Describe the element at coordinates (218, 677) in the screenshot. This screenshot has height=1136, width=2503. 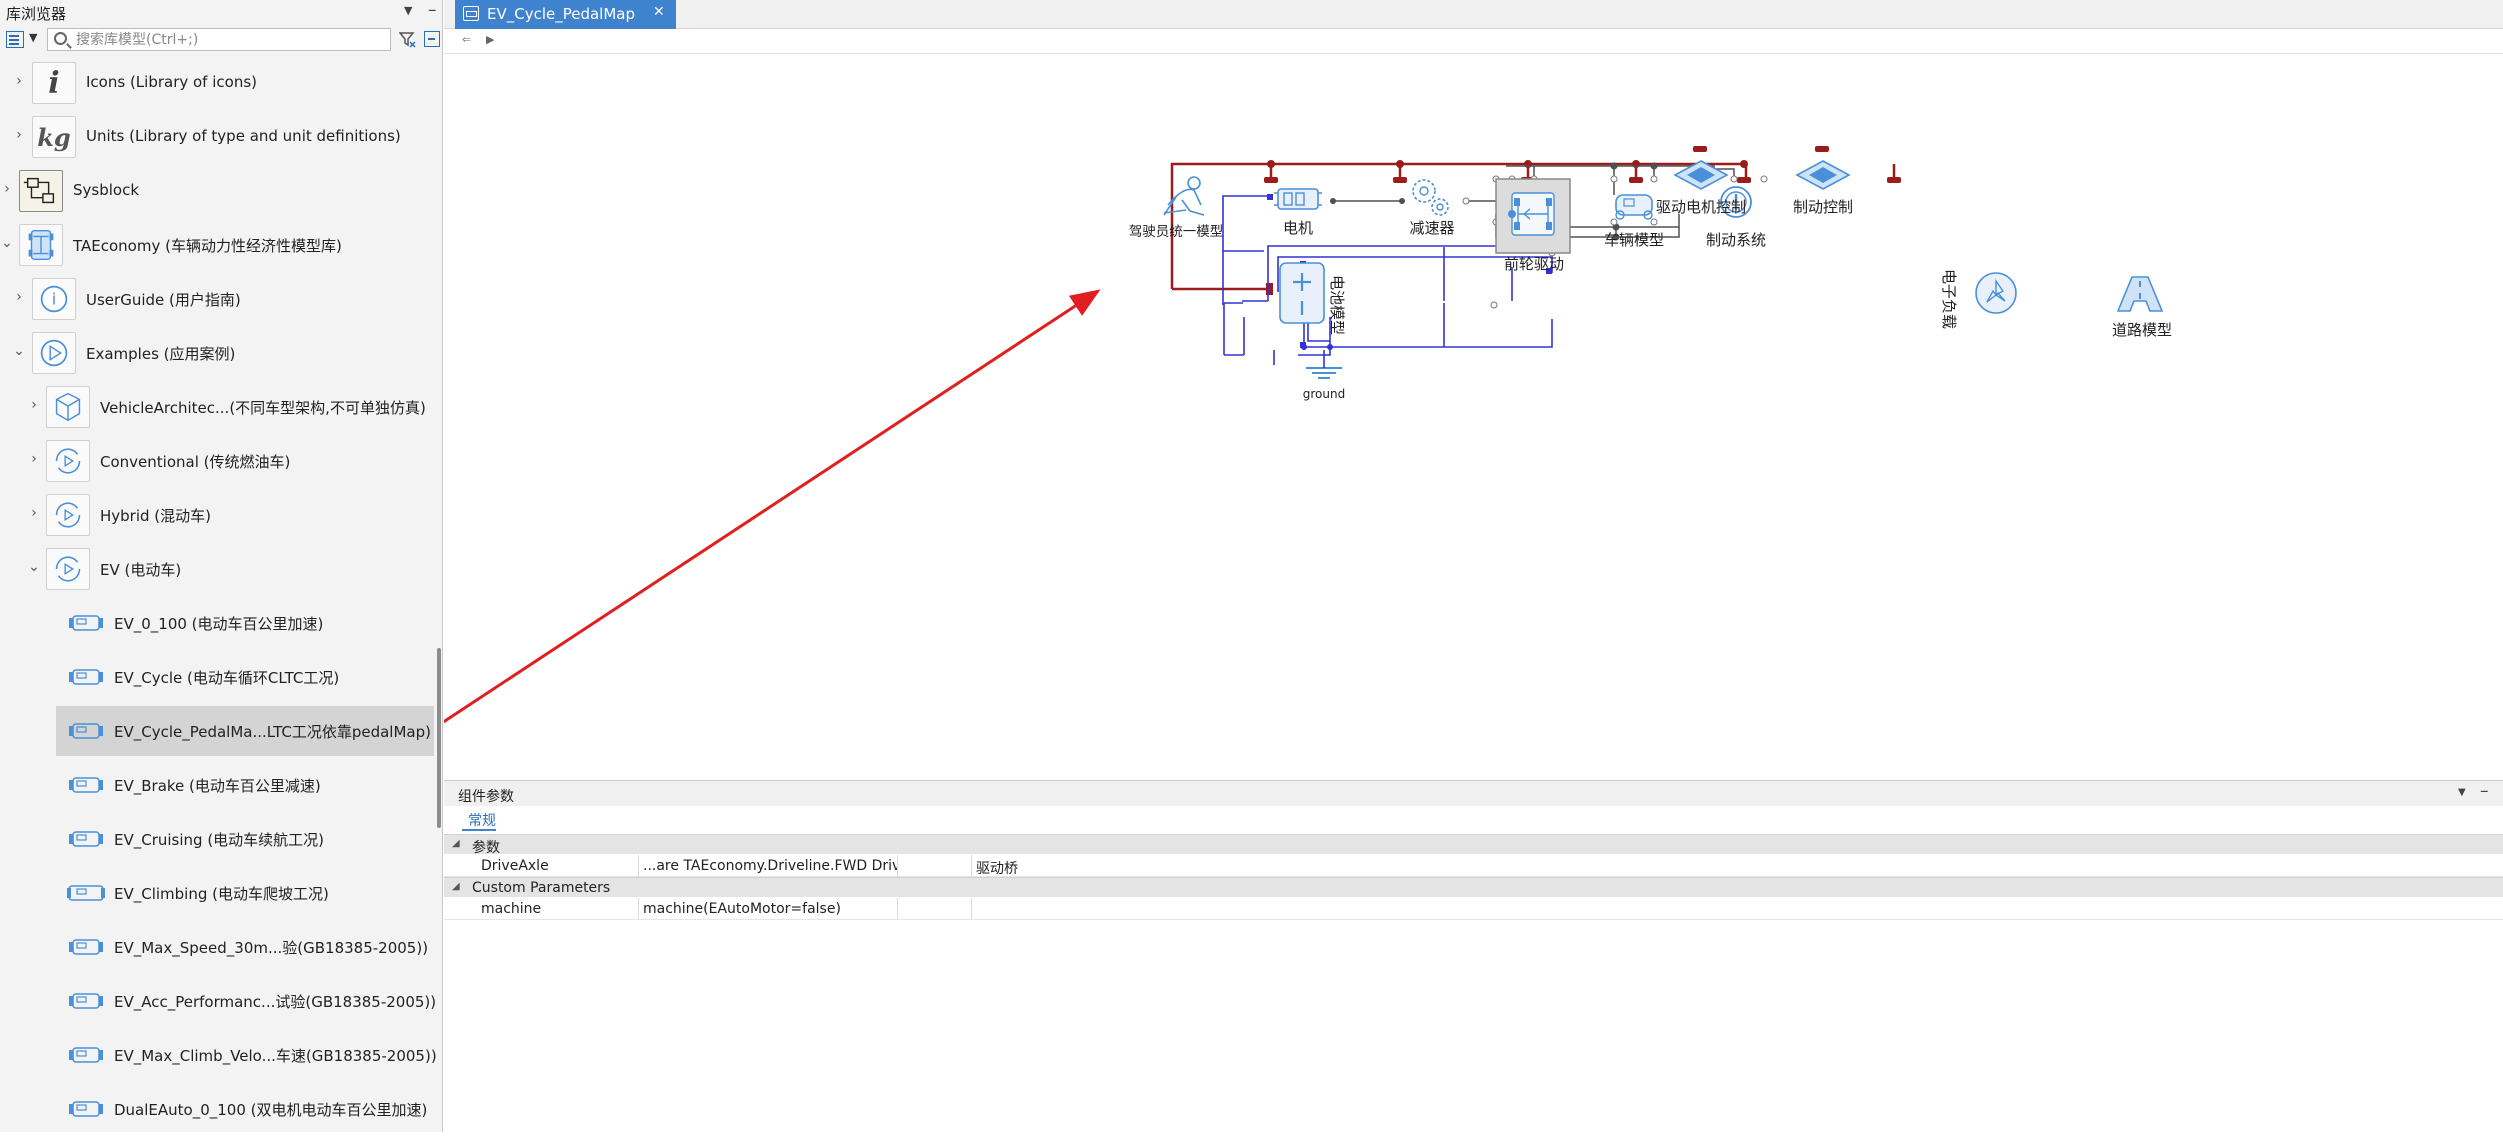
I see `tree-item-ev-cycle: EV_Cycle (电动车循环CLTC工况)` at that location.